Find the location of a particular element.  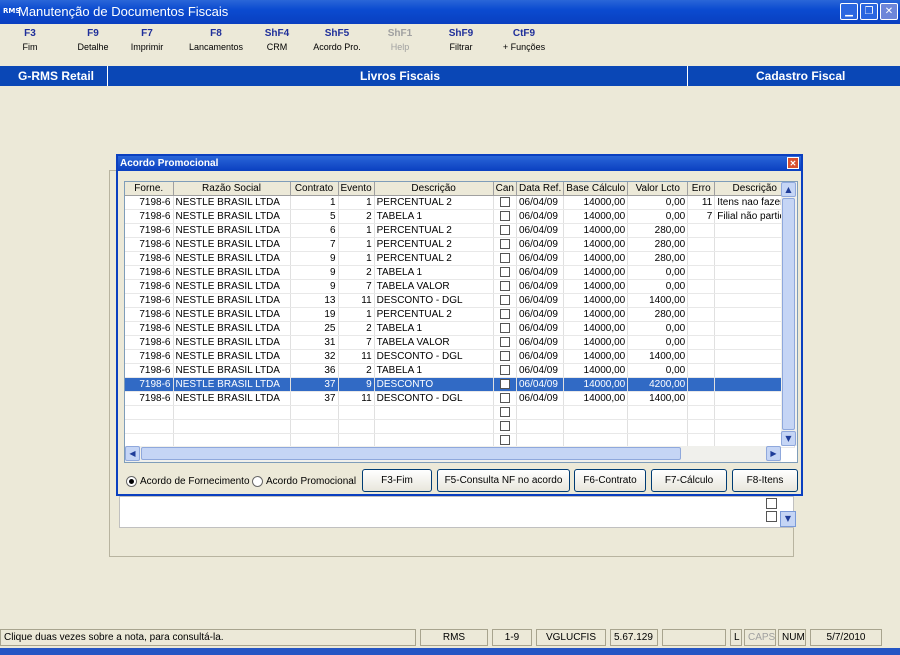

fkey-f7: F7 Imprimir is located at coordinates (147, 40).